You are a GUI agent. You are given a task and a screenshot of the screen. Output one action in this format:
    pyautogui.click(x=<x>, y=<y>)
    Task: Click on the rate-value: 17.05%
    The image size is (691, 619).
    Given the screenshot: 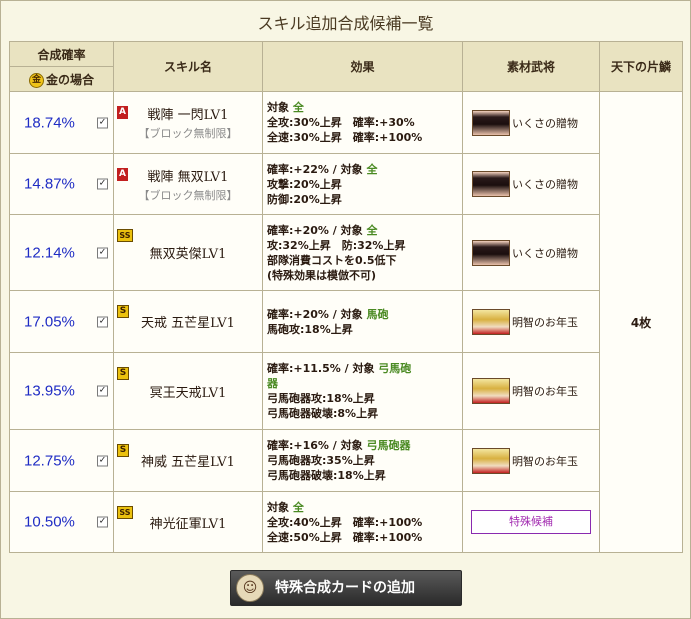 What is the action you would take?
    pyautogui.click(x=49, y=321)
    